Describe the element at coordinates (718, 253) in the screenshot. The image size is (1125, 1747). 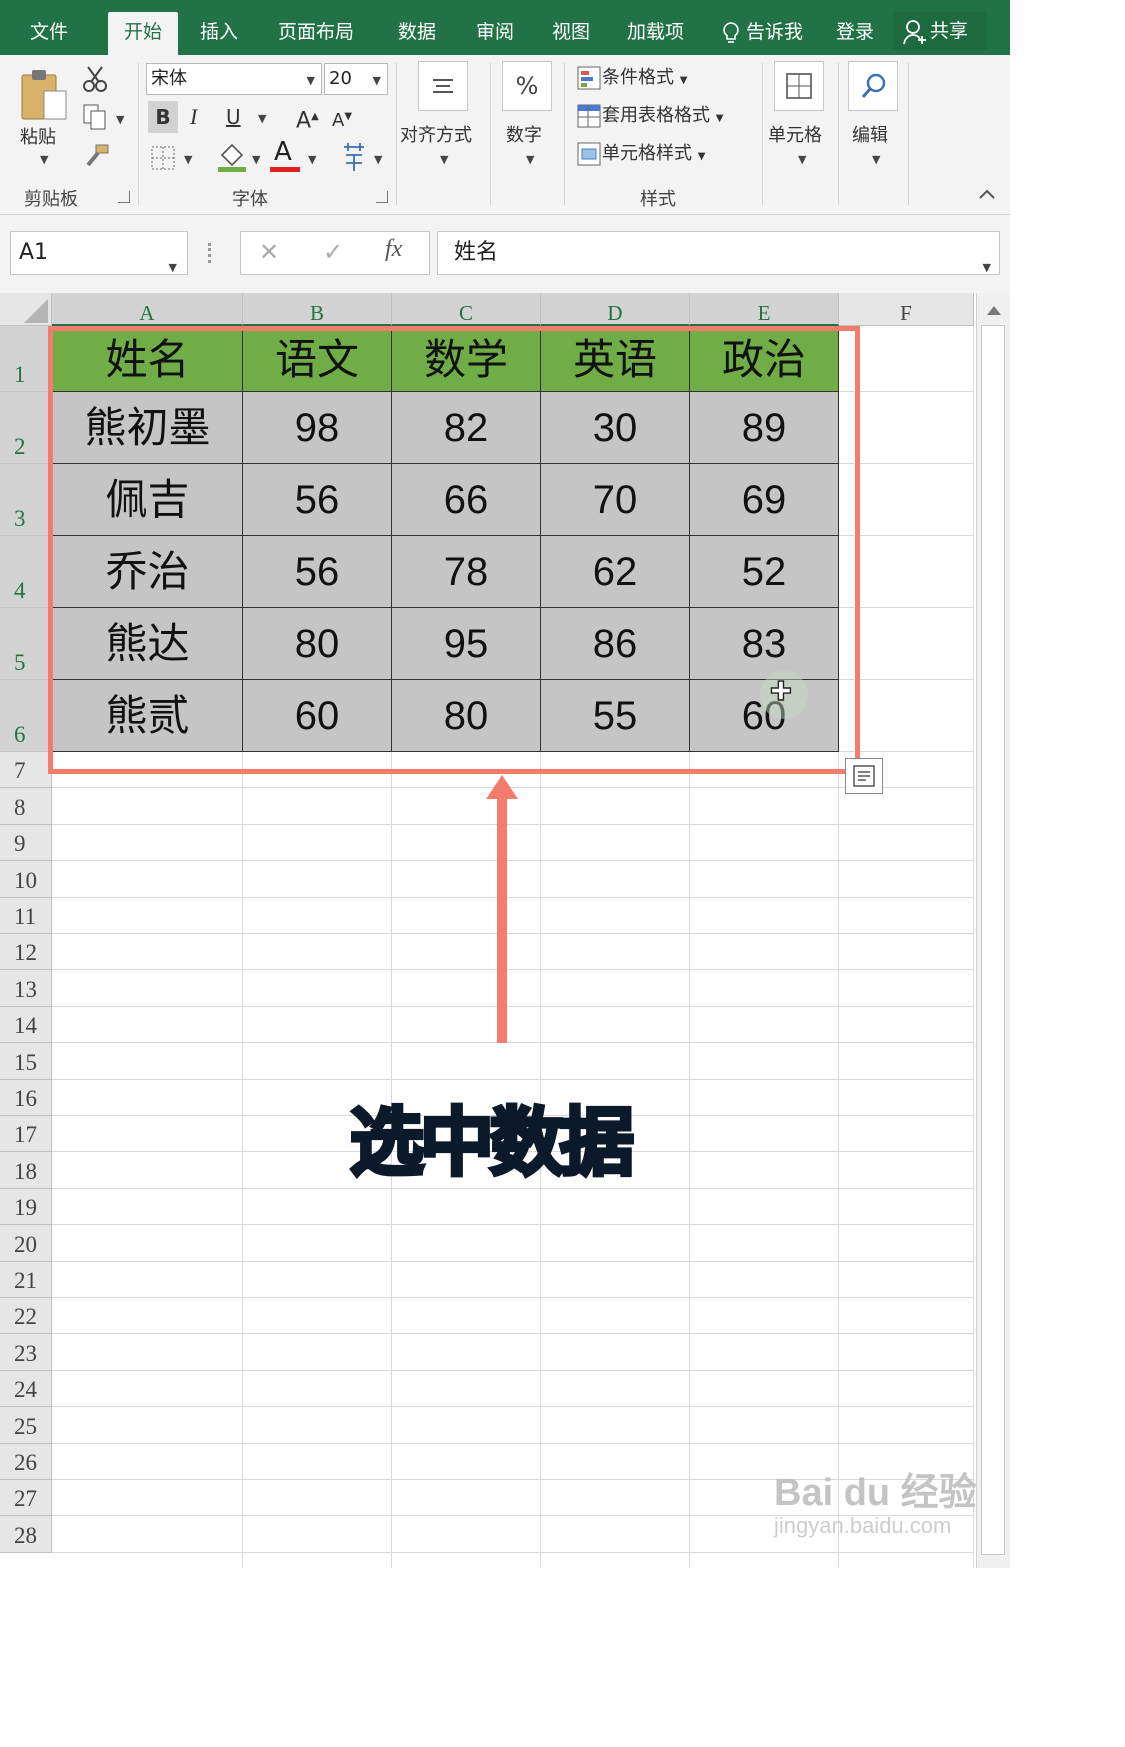
I see `formula-input: 姓名 ▼` at that location.